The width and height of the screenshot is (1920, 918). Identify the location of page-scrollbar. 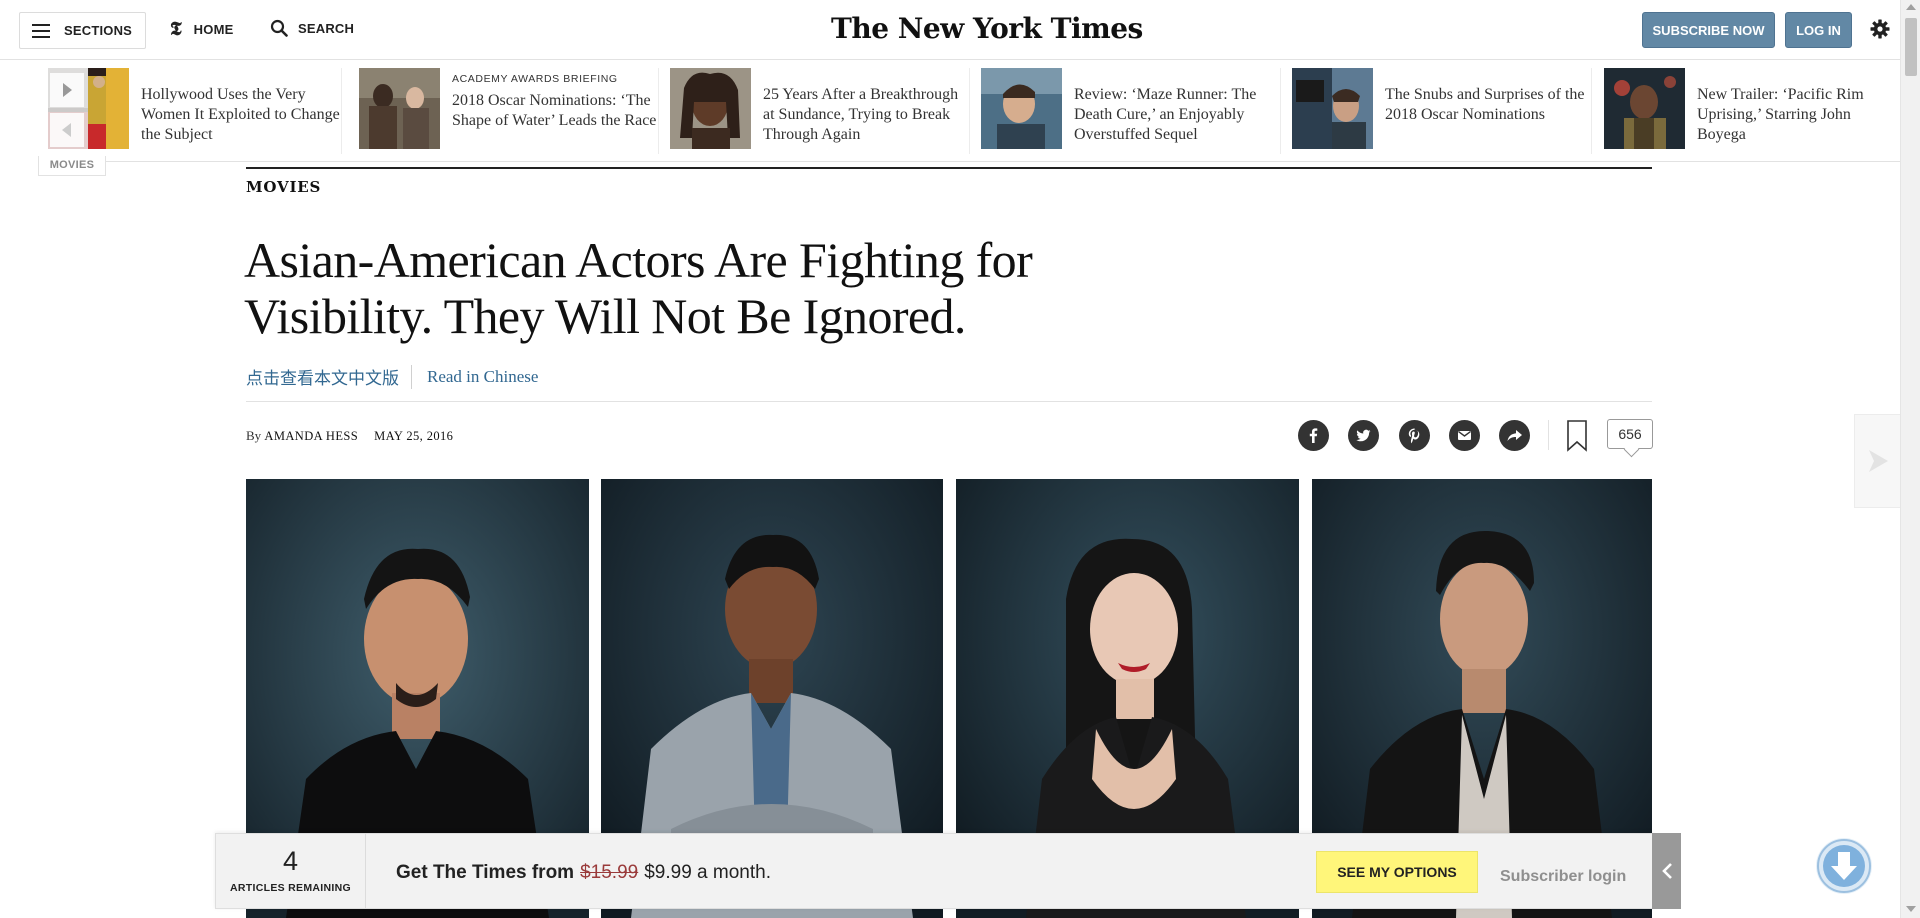
(1910, 459).